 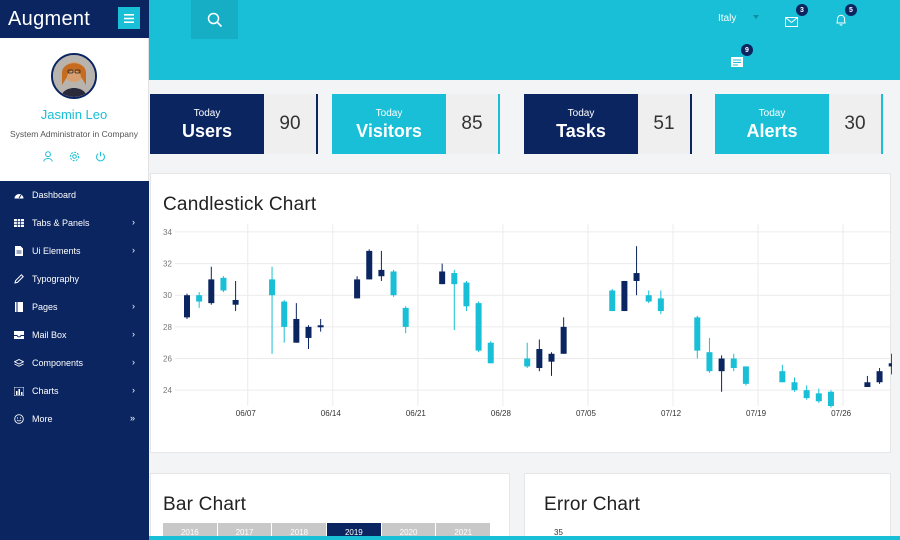 What do you see at coordinates (389, 131) in the screenshot?
I see `stat-title: Visitors` at bounding box center [389, 131].